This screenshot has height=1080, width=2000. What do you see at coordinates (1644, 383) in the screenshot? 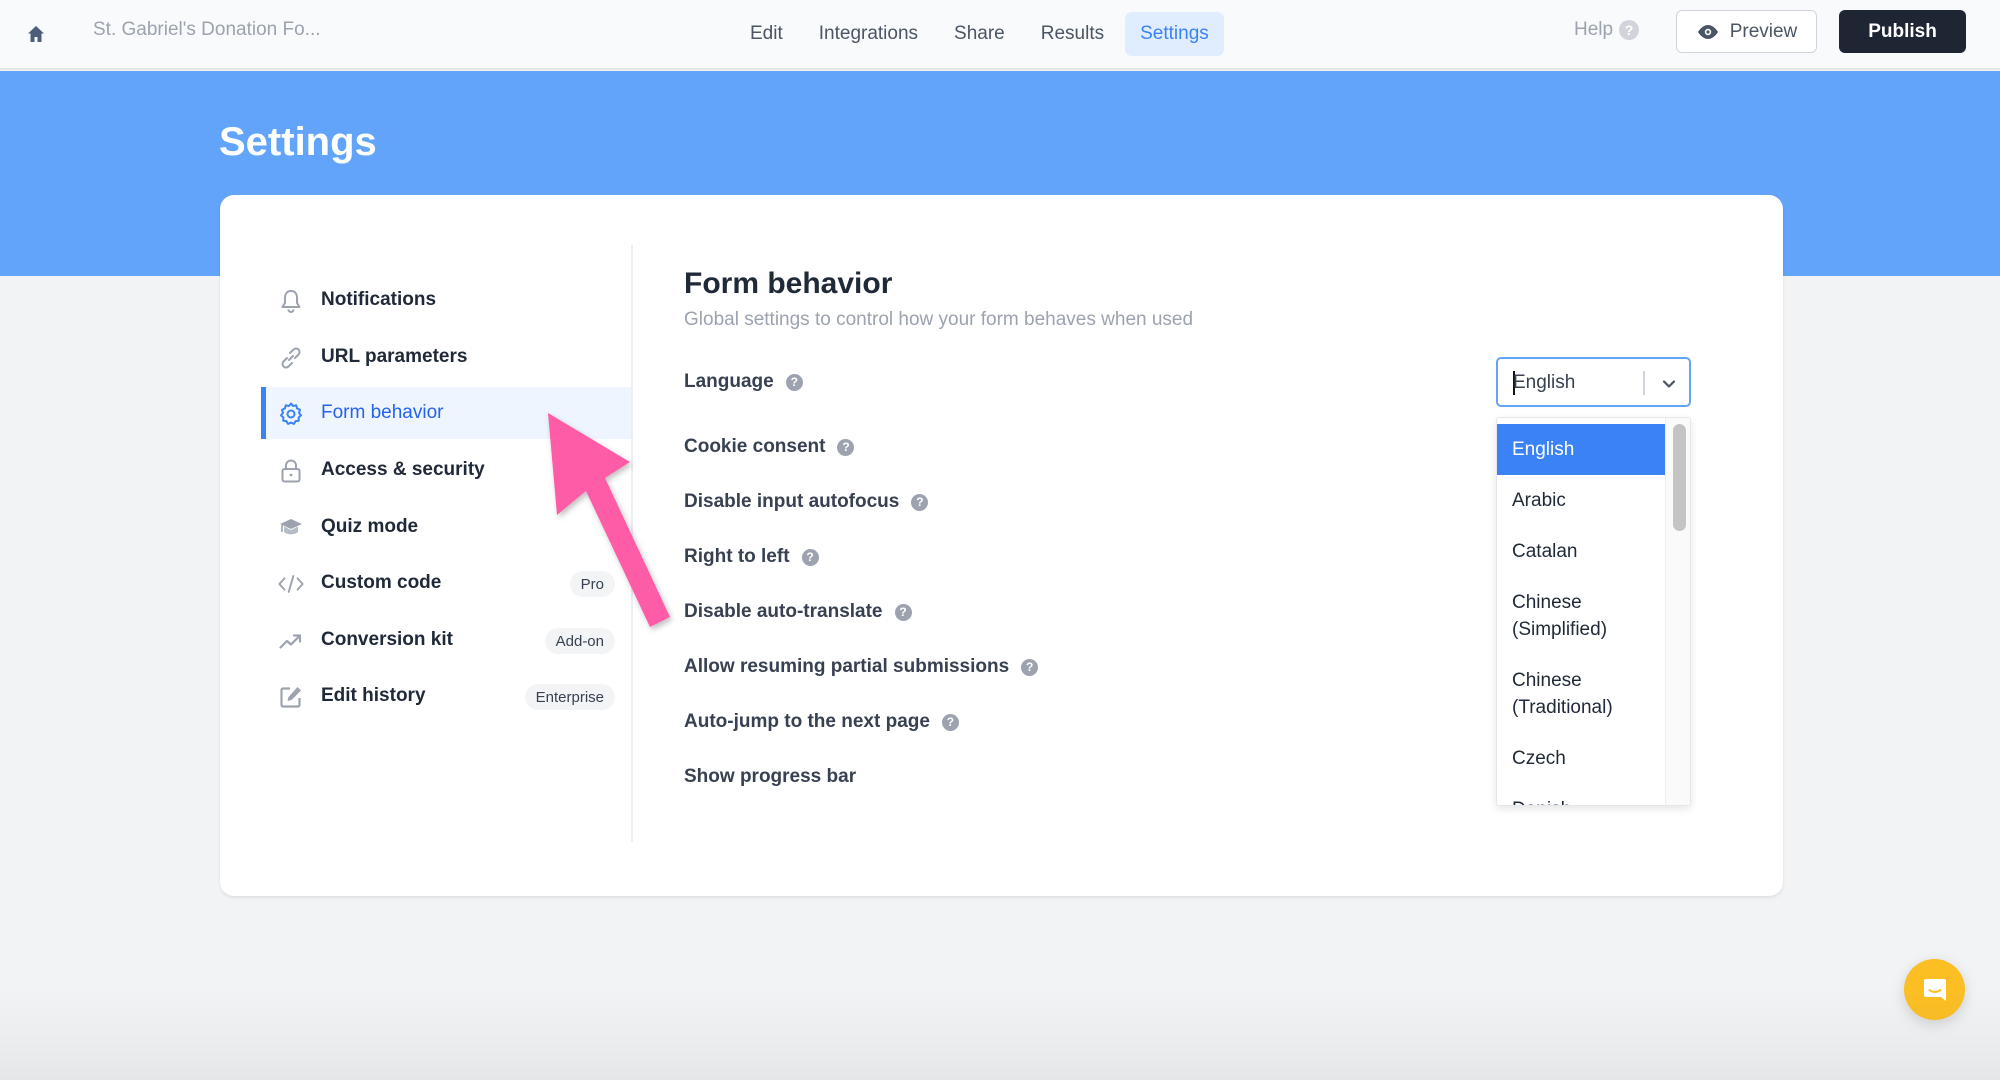
I see `select-separator` at bounding box center [1644, 383].